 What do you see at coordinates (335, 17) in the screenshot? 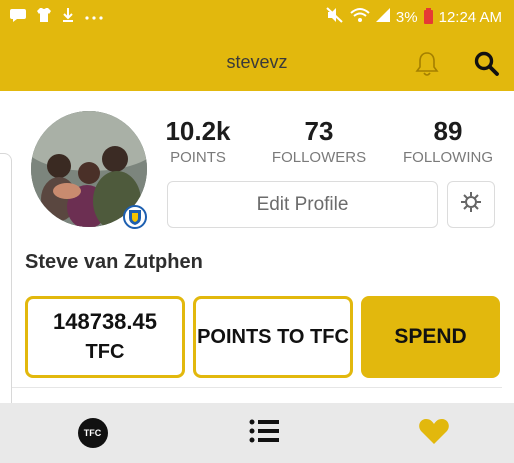
I see `mute-icon` at bounding box center [335, 17].